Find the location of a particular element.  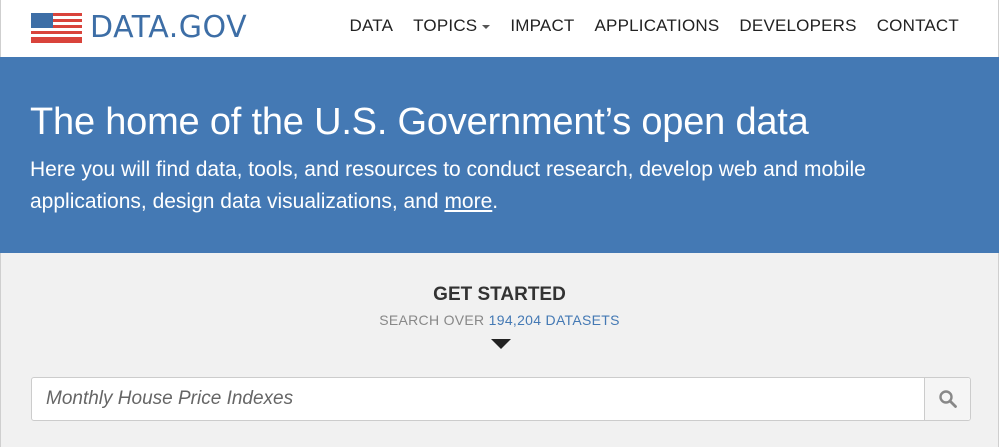

search-button is located at coordinates (947, 399).